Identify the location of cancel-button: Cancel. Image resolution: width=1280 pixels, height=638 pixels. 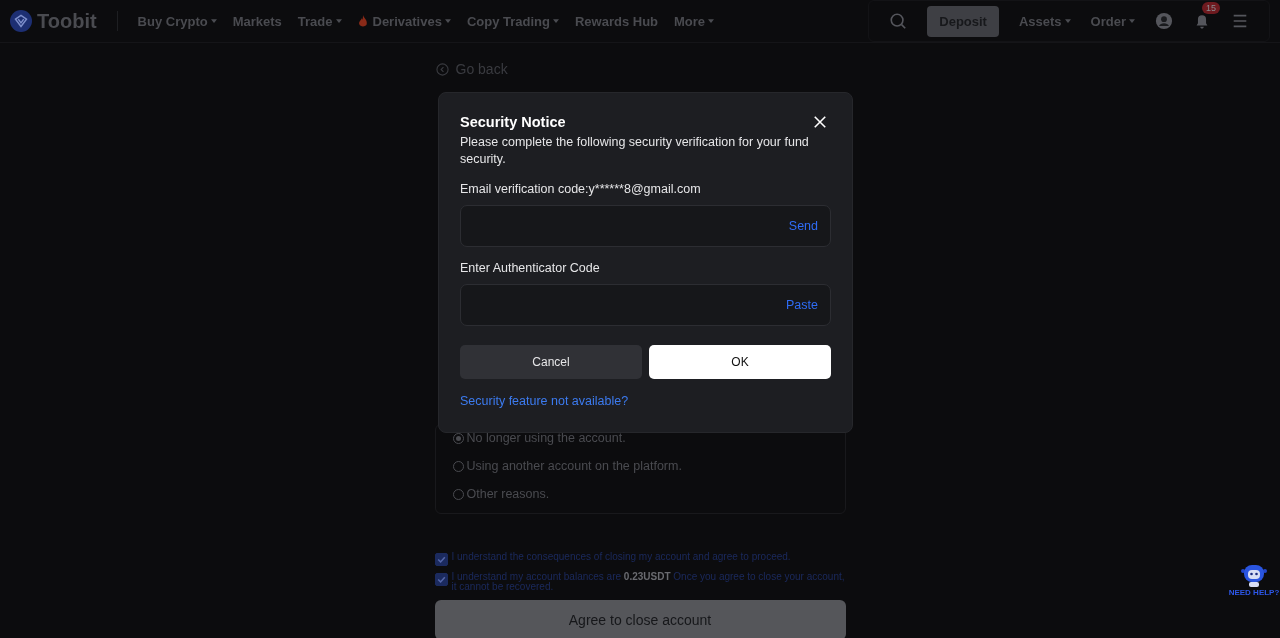
(551, 362).